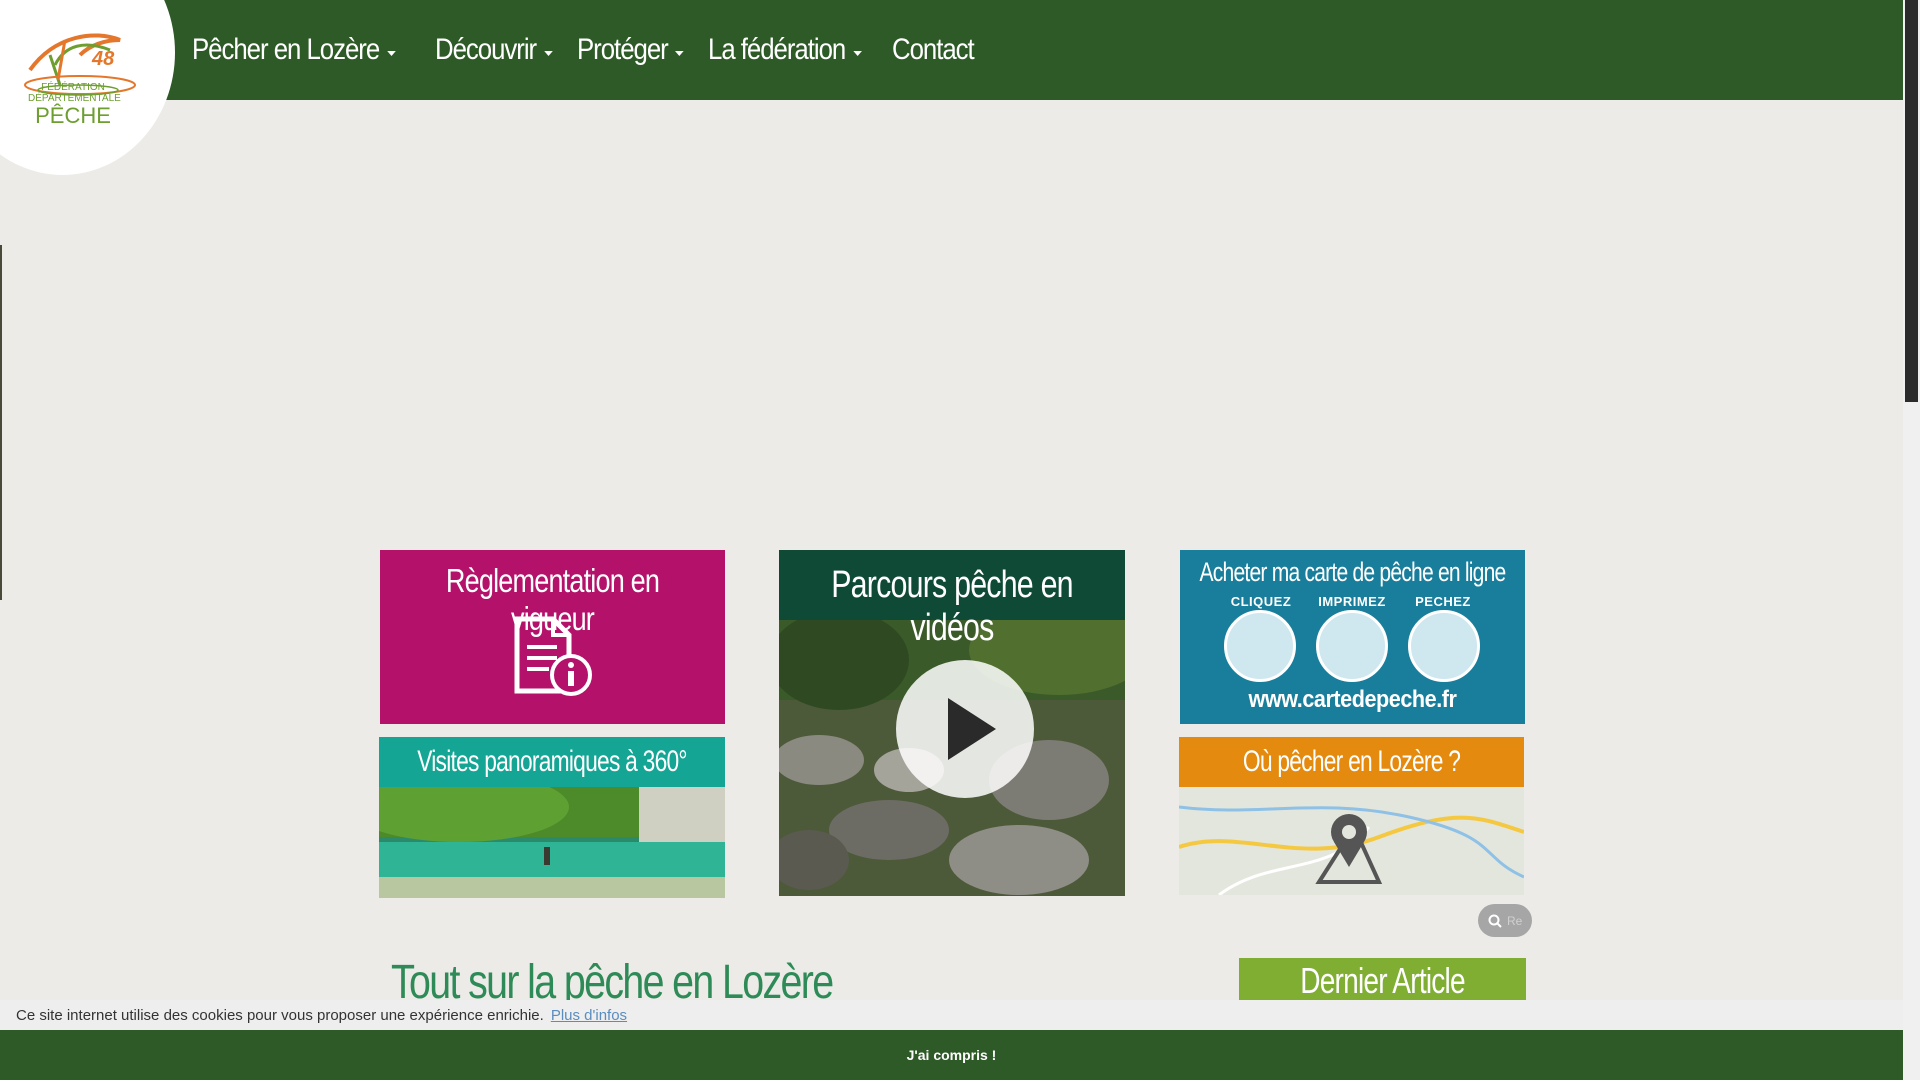  I want to click on tile-title: Parcours pêche en vidéos, so click(952, 606).